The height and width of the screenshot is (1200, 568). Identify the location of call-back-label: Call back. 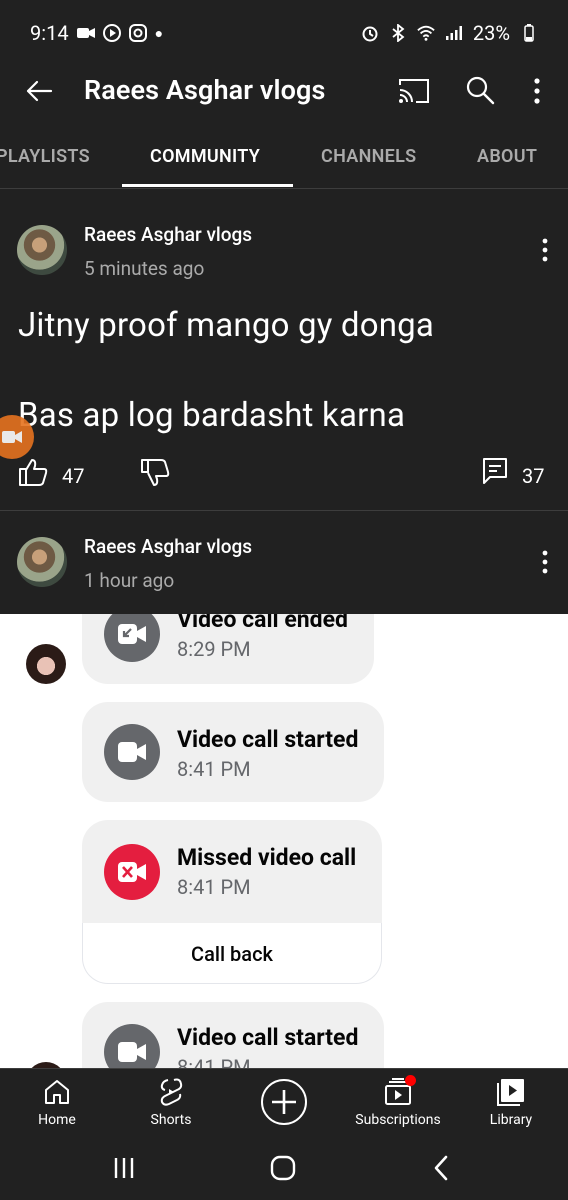
(232, 954).